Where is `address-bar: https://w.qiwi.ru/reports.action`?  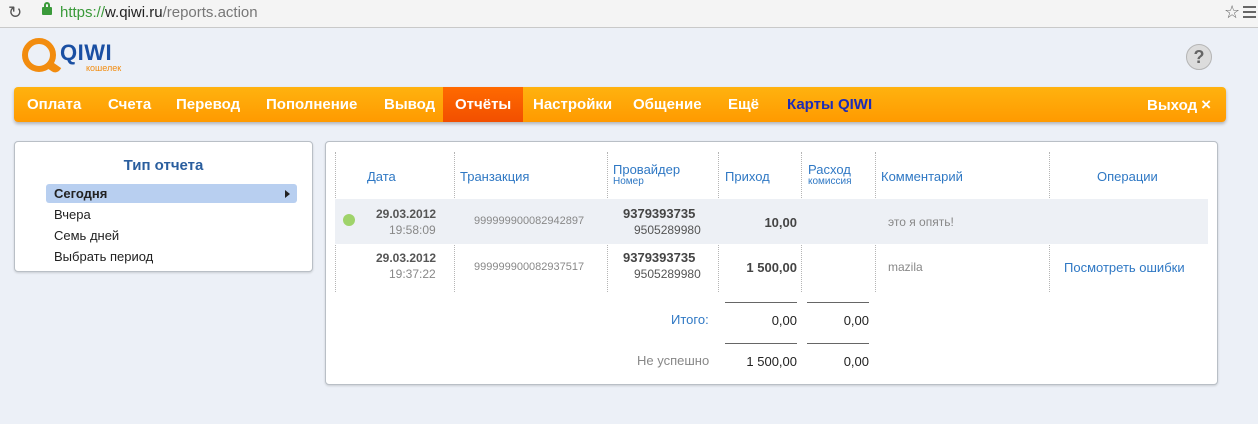
address-bar: https://w.qiwi.ru/reports.action is located at coordinates (159, 12).